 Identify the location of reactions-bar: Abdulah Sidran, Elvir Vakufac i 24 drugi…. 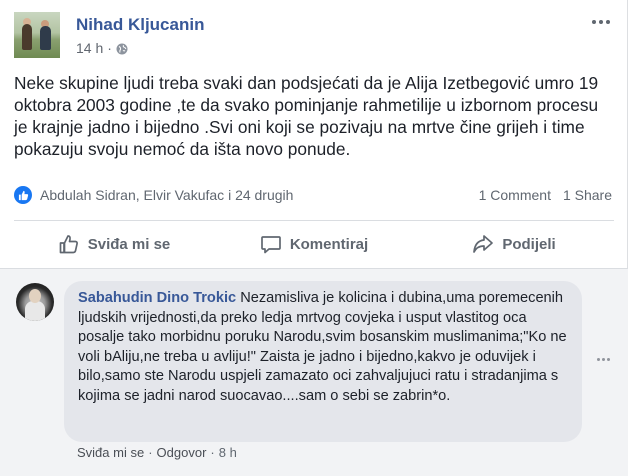
(313, 196).